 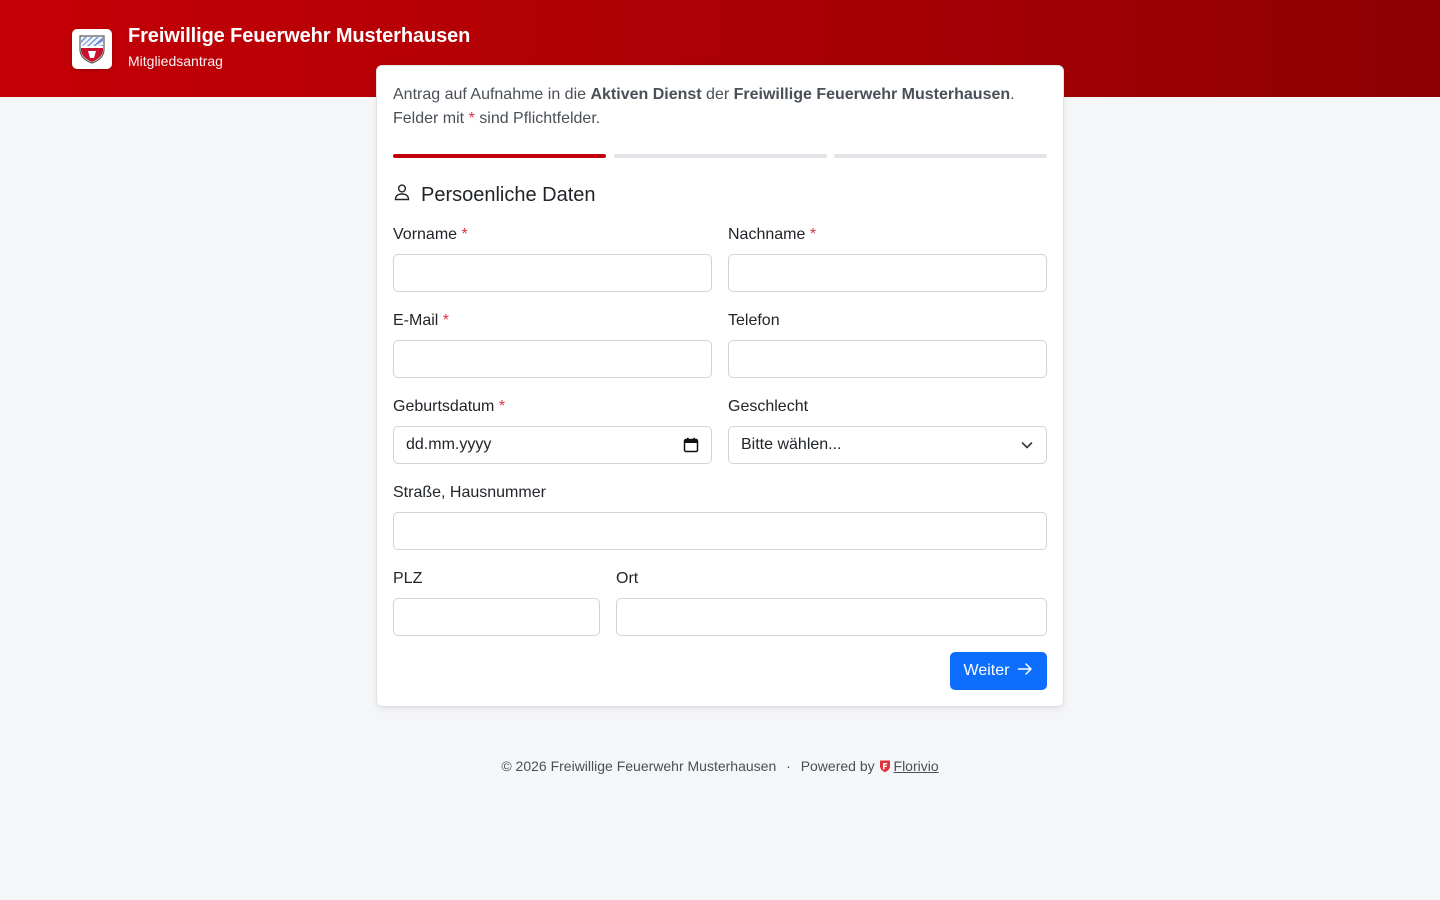 I want to click on intro-text-part: ., so click(x=1012, y=94).